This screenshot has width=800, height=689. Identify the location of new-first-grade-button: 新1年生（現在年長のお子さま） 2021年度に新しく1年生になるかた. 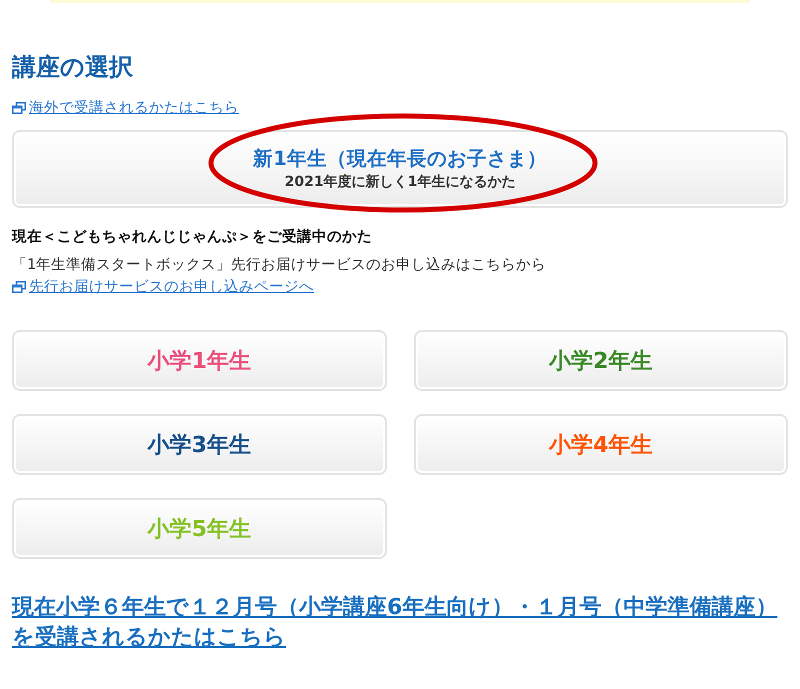
(400, 169).